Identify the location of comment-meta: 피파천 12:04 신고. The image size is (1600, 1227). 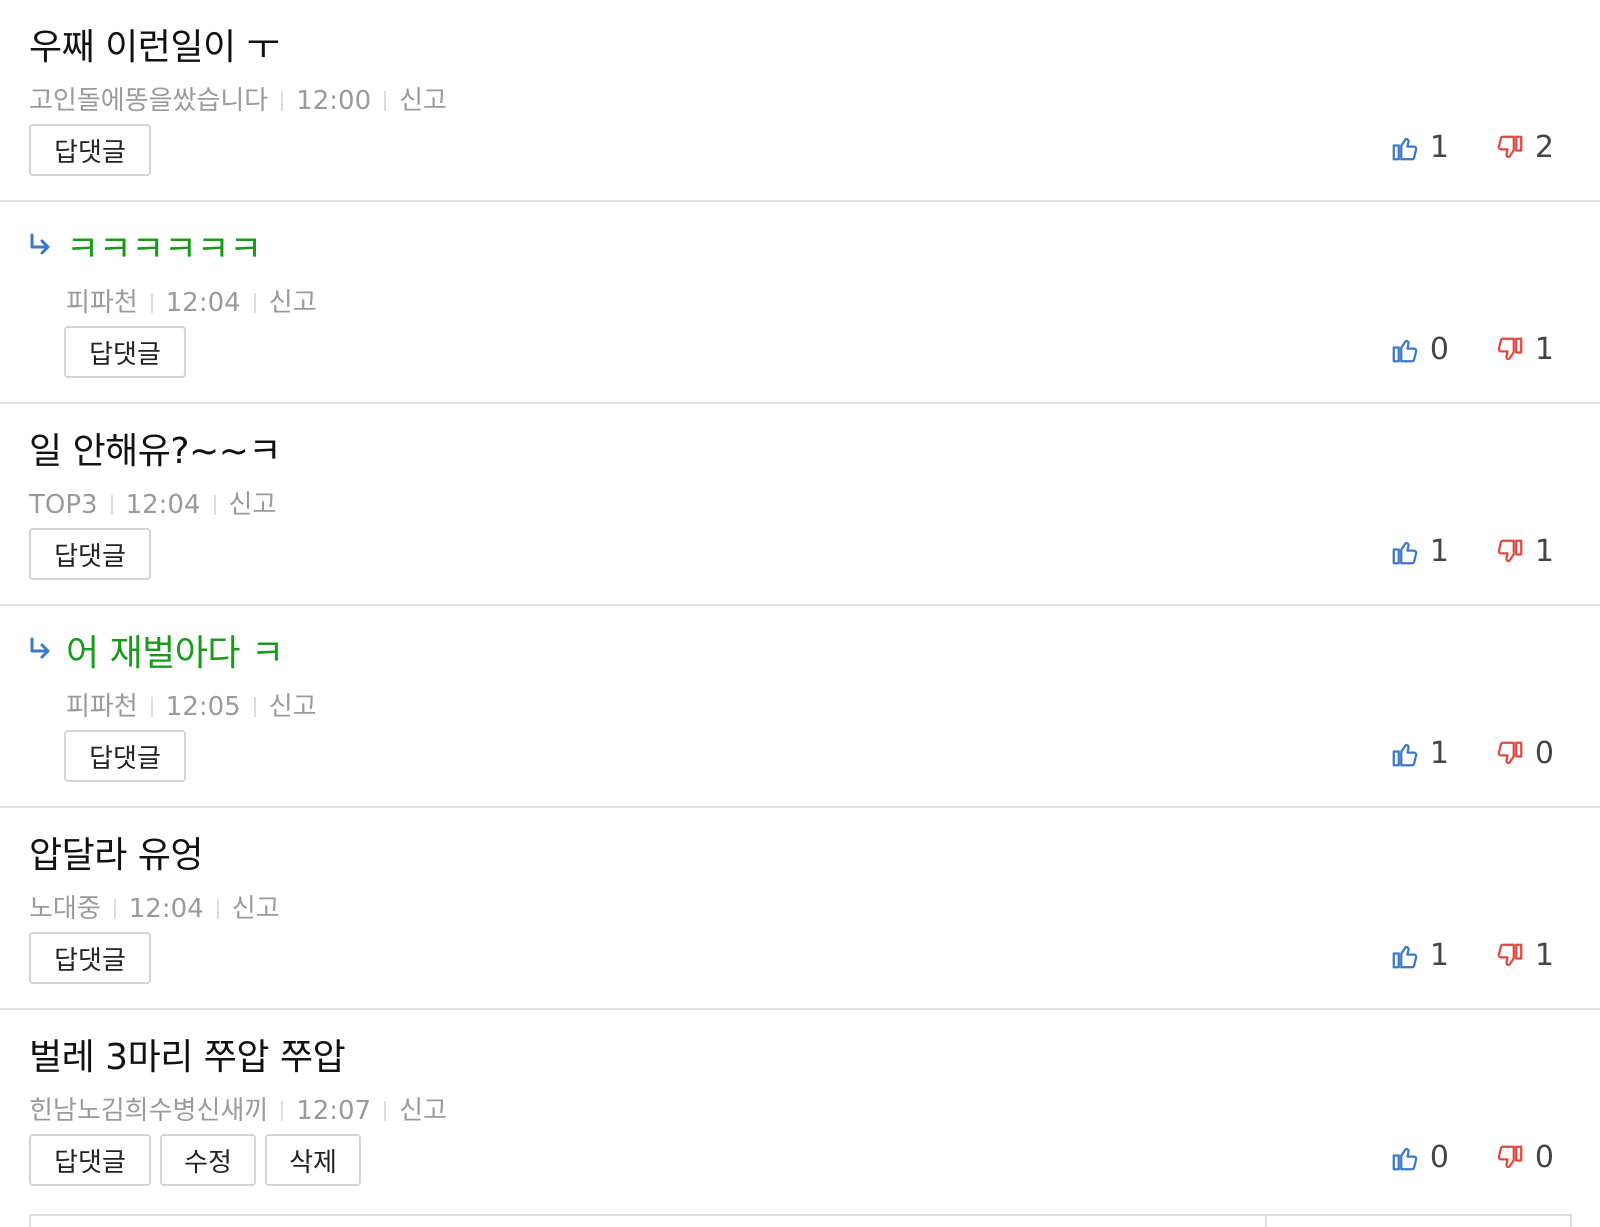
(191, 300).